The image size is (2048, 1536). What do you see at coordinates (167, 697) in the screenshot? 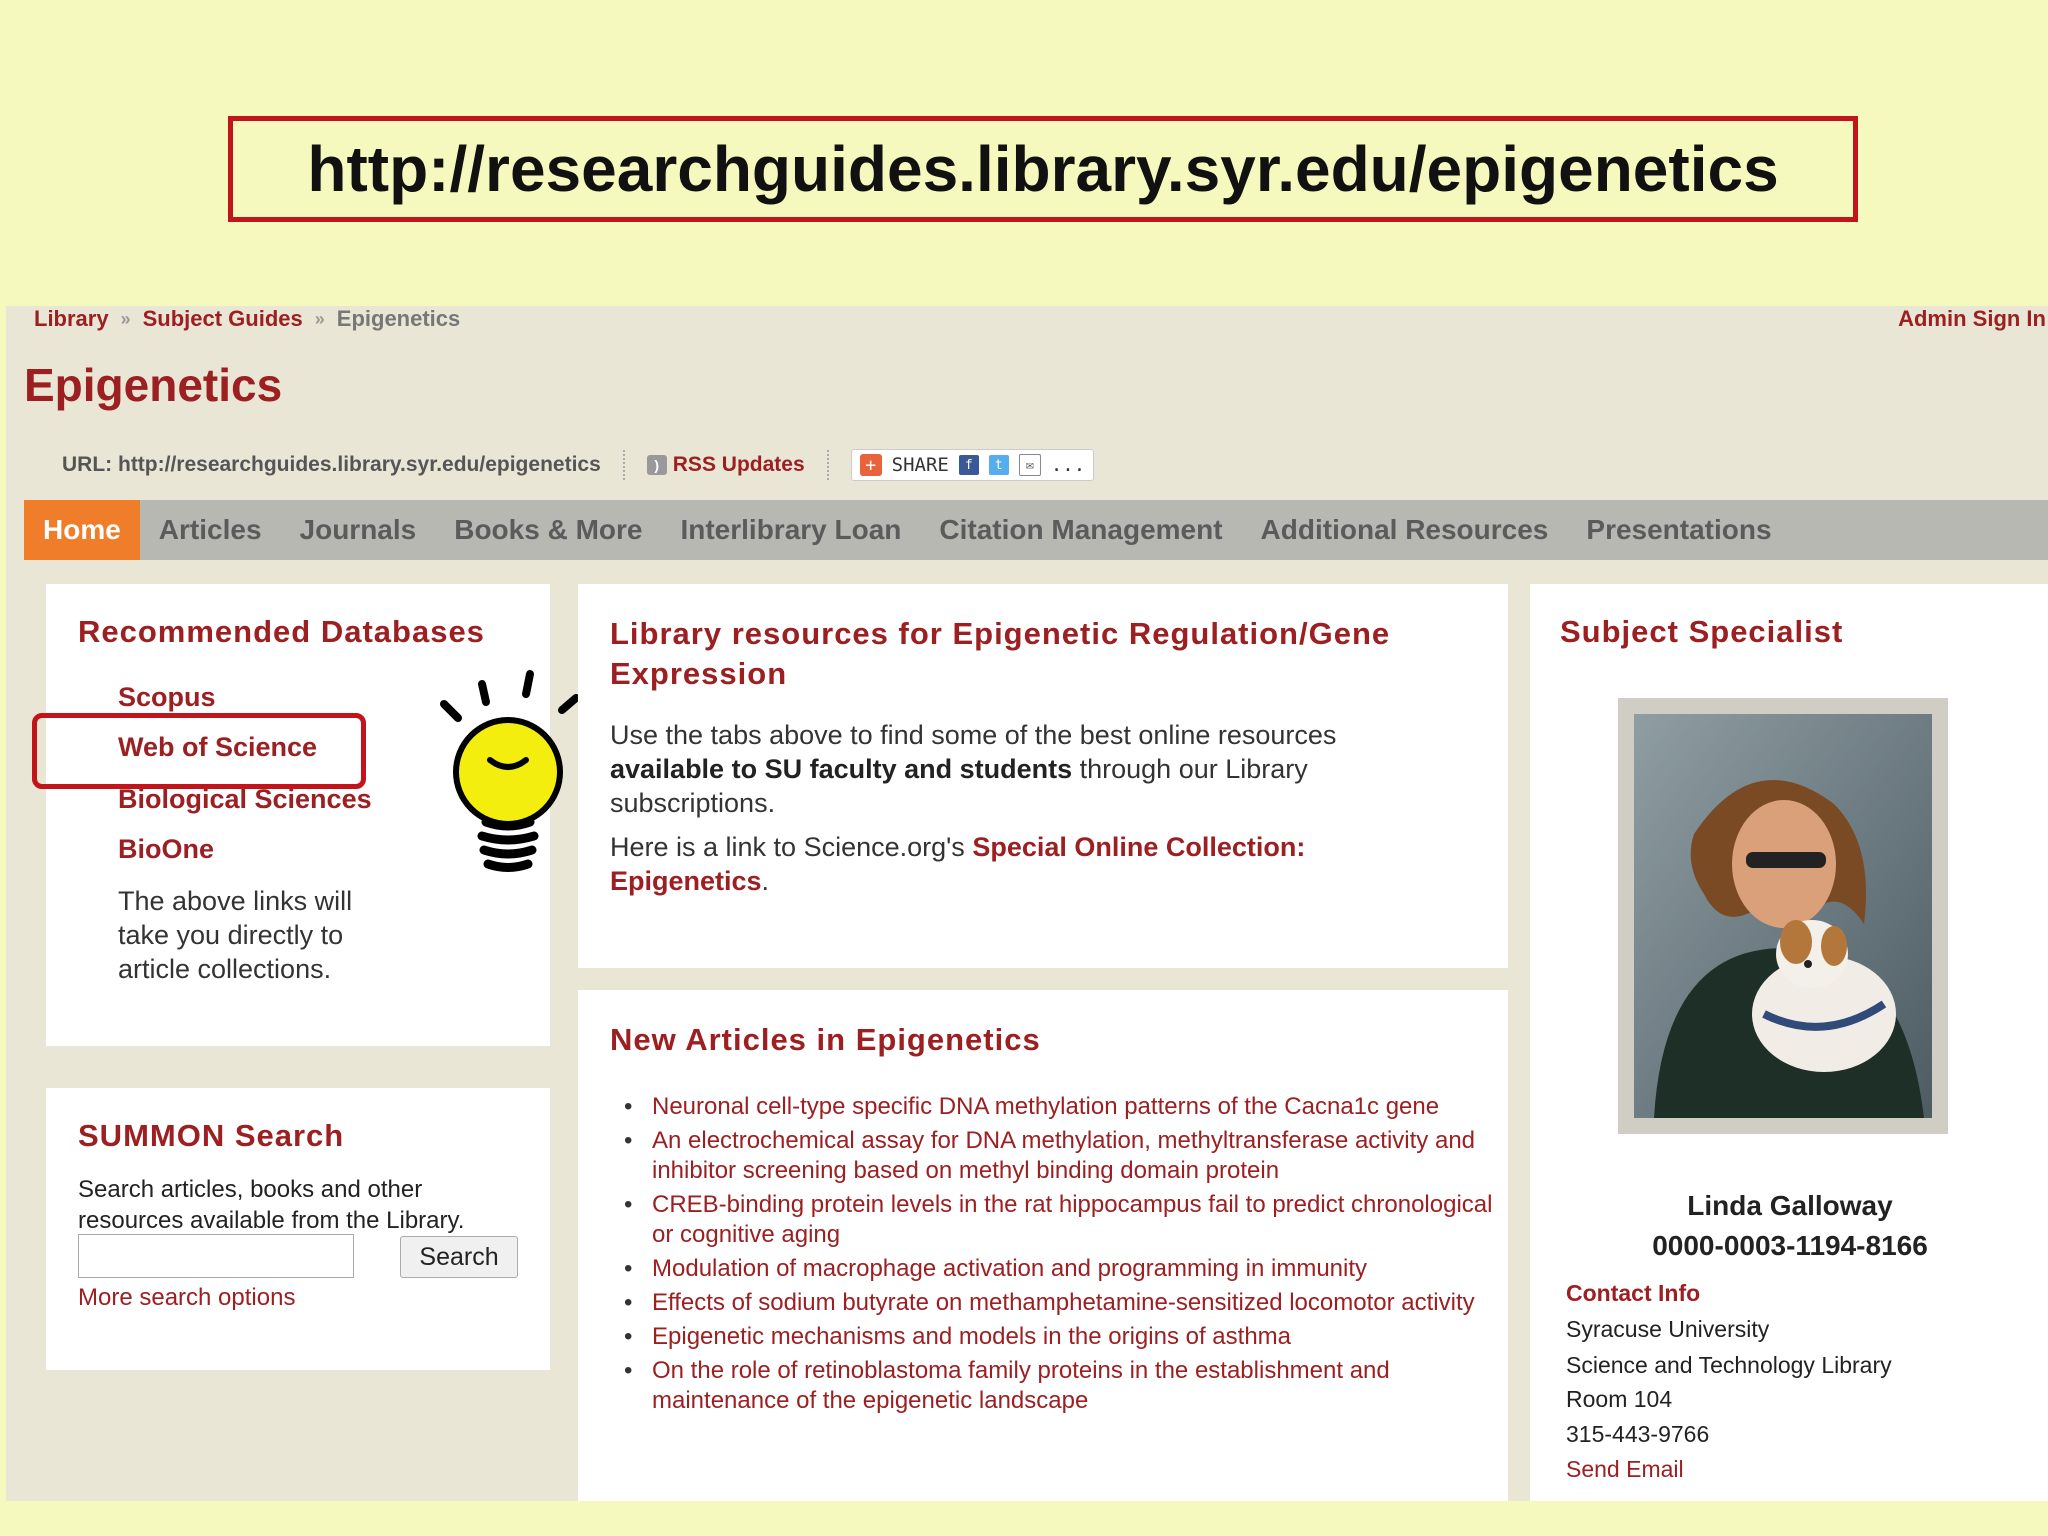
I see `database-link-scopus: Scopus` at bounding box center [167, 697].